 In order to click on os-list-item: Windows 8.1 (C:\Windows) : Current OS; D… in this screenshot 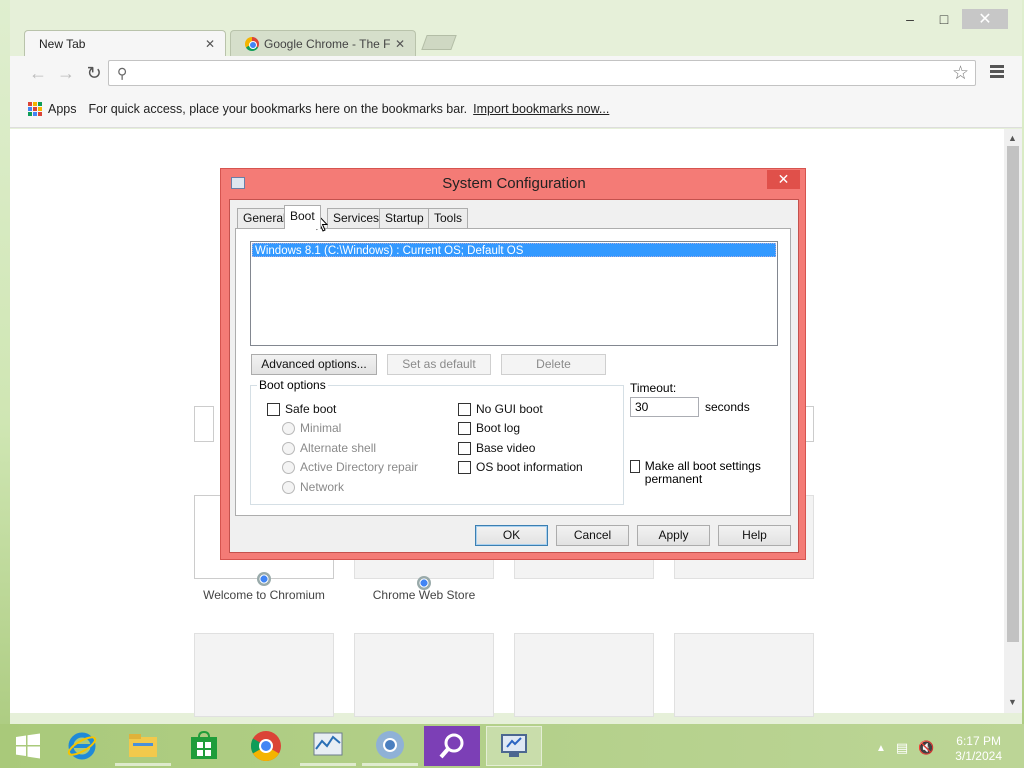, I will do `click(514, 250)`.